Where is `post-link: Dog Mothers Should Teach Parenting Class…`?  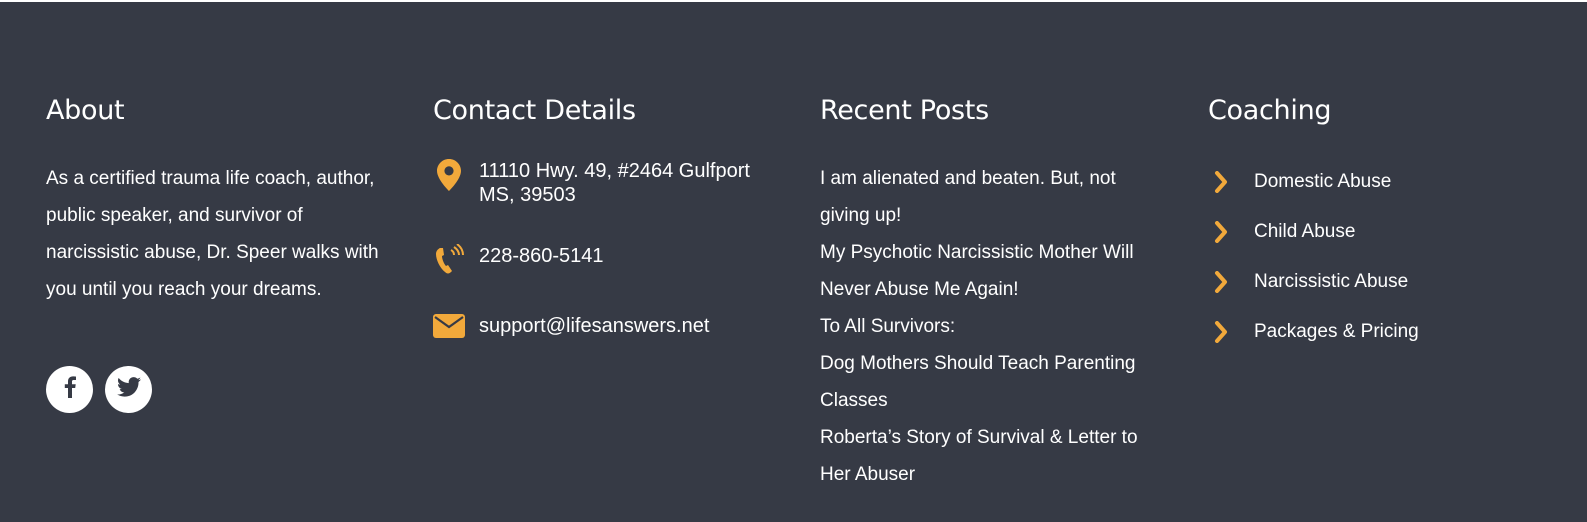
post-link: Dog Mothers Should Teach Parenting Class… is located at coordinates (992, 382).